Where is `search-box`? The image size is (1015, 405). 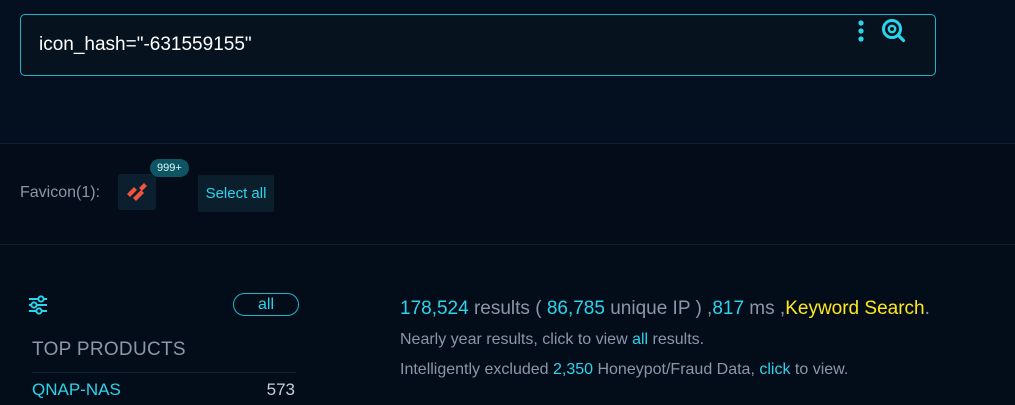 search-box is located at coordinates (478, 45).